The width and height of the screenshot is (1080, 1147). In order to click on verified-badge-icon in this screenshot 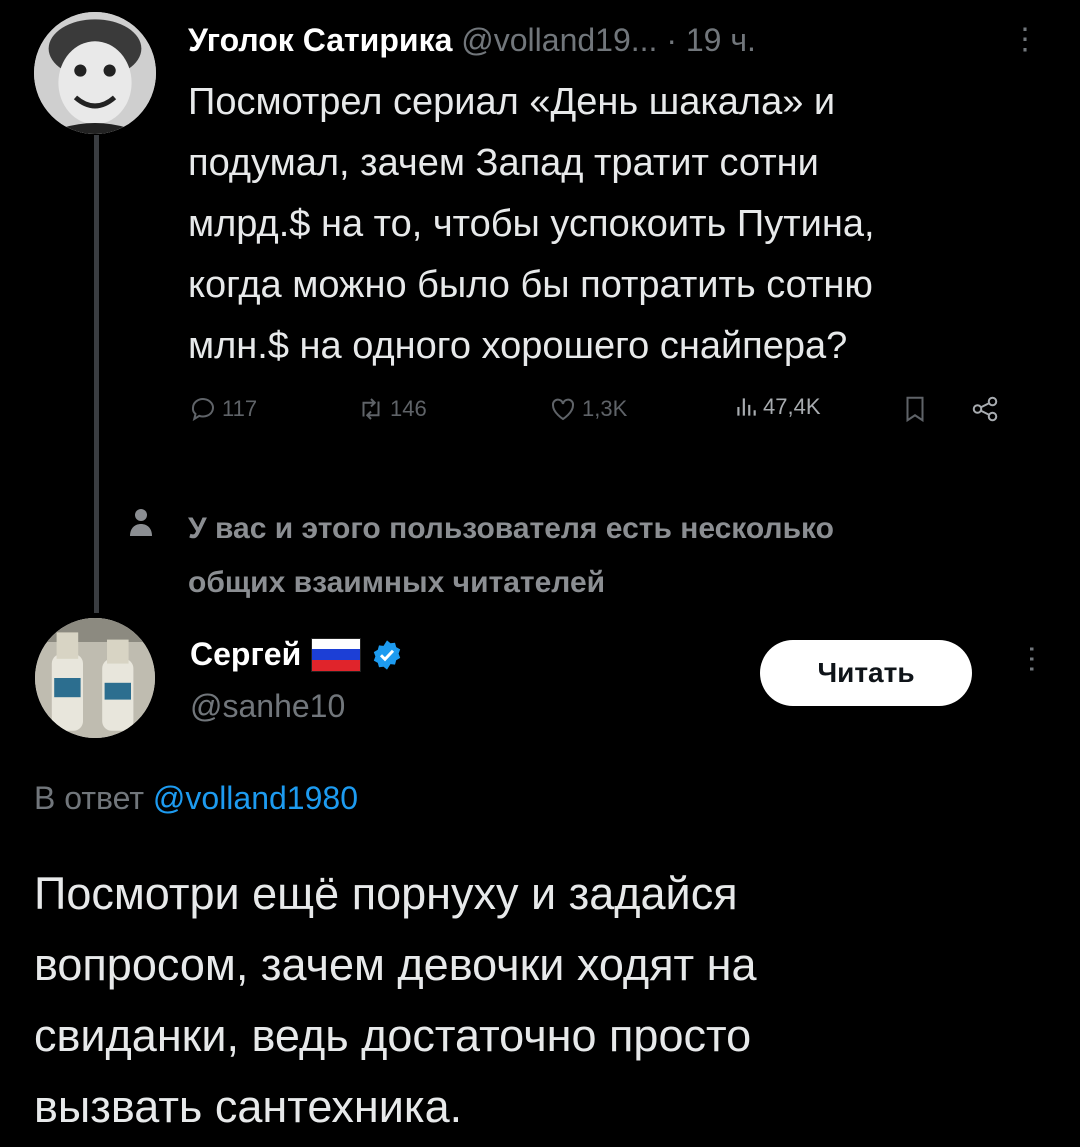, I will do `click(387, 654)`.